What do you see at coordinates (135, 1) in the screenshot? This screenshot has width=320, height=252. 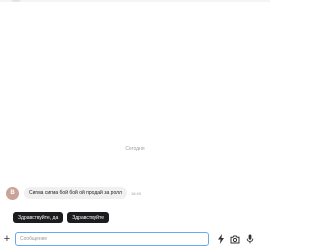 I see `top-divider` at bounding box center [135, 1].